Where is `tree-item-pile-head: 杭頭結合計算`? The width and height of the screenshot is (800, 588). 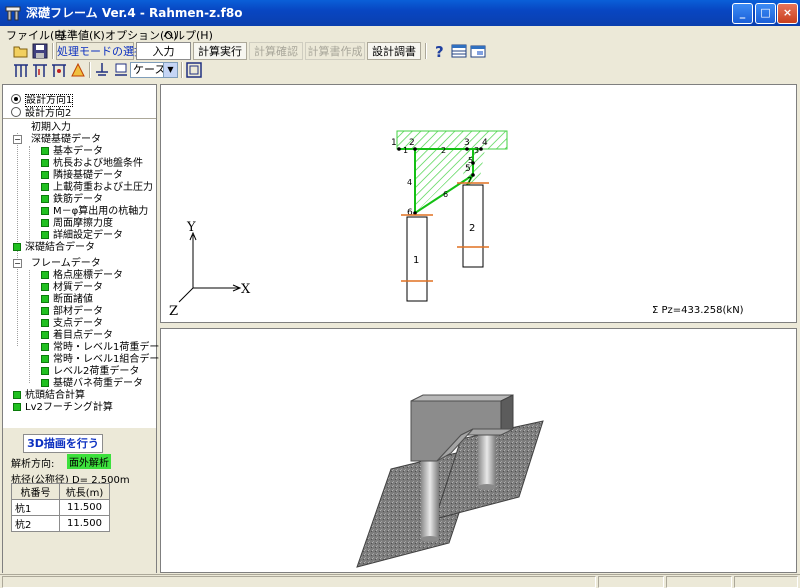
tree-item-pile-head: 杭頭結合計算 is located at coordinates (49, 396).